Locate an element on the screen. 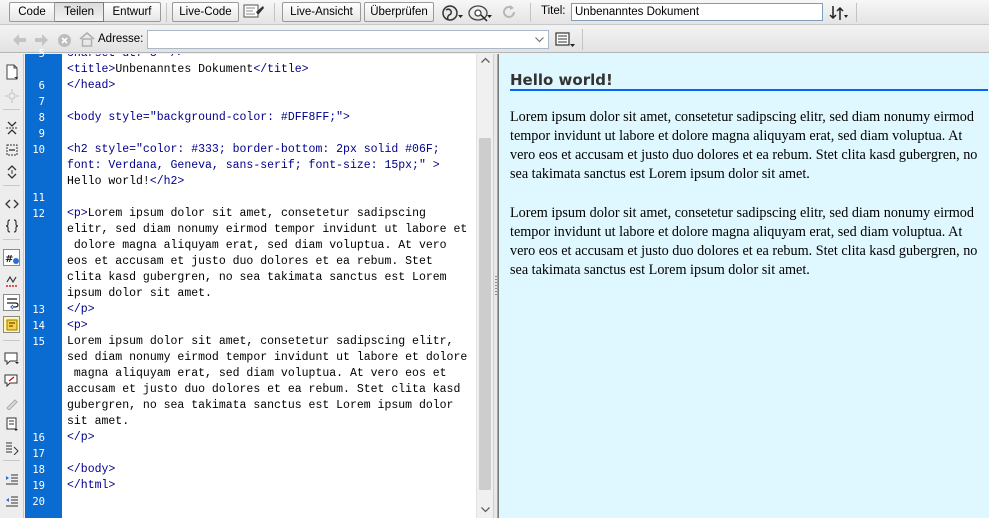 The height and width of the screenshot is (518, 989). code-tag: </html> is located at coordinates (91, 485).